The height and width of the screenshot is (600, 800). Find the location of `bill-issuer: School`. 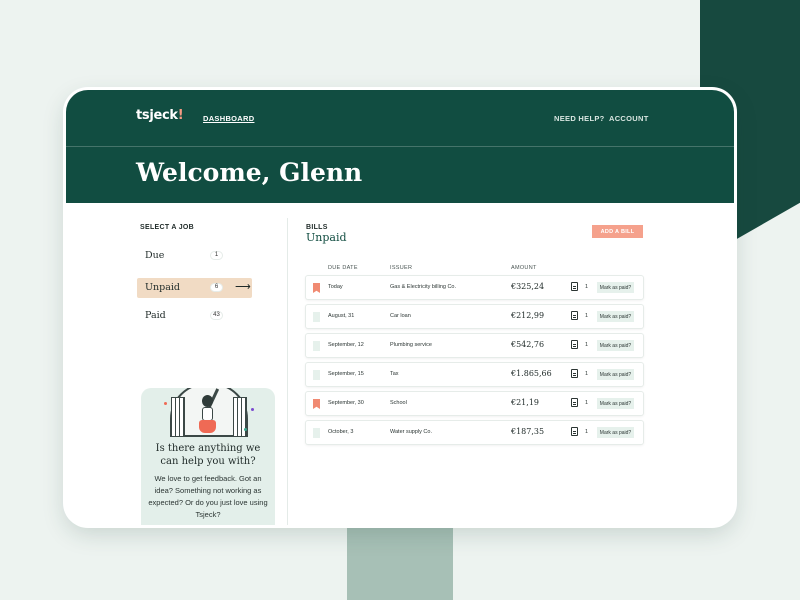

bill-issuer: School is located at coordinates (398, 403).